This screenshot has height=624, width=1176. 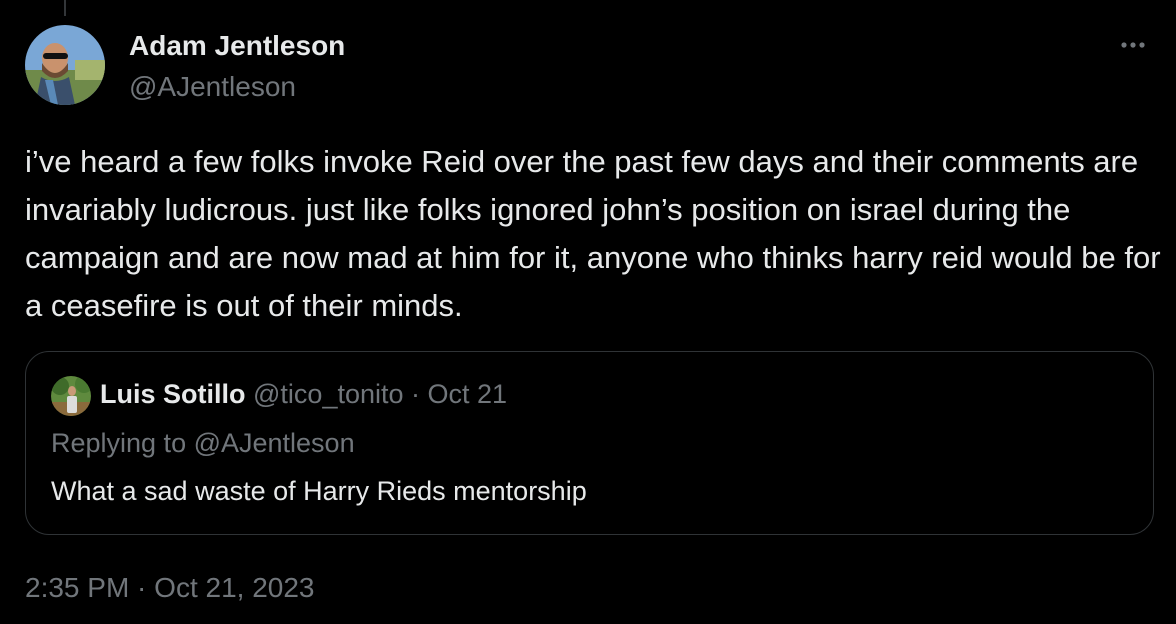 I want to click on quote-header: Luis Sotillo @tico_tonito · Oct 21, so click(x=303, y=394).